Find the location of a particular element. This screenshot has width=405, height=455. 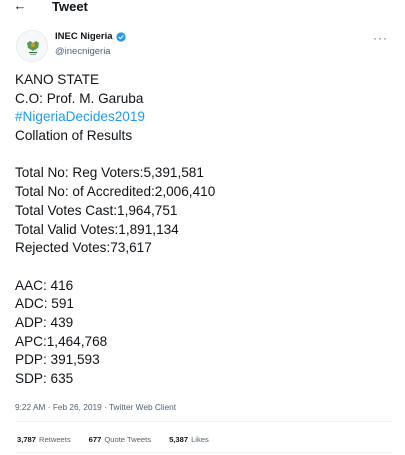

more-horizontal-icon: ··· is located at coordinates (380, 38).